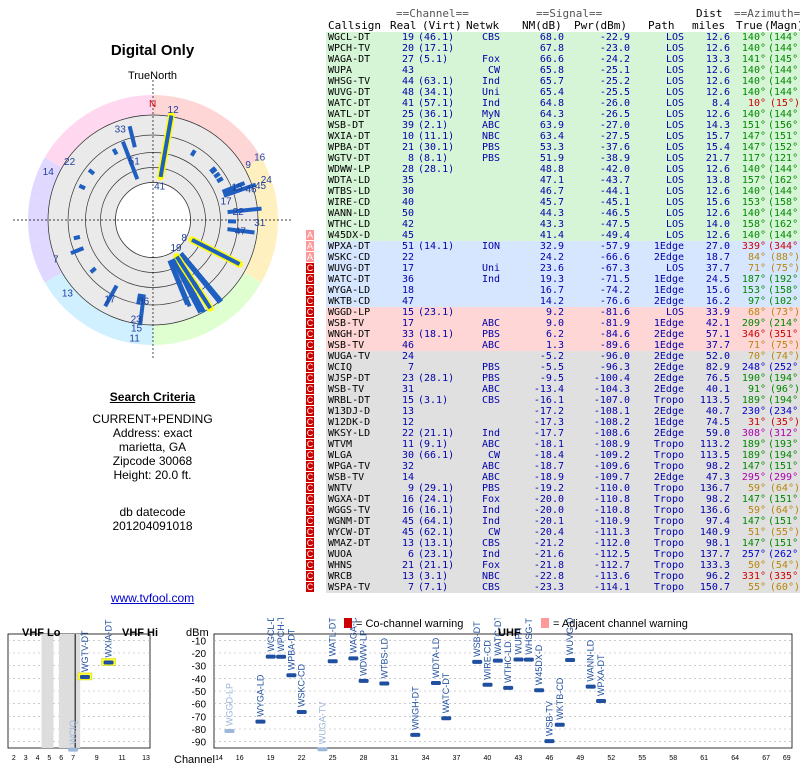 The width and height of the screenshot is (800, 772). What do you see at coordinates (751, 59) in the screenshot?
I see `cell-true: 141°` at bounding box center [751, 59].